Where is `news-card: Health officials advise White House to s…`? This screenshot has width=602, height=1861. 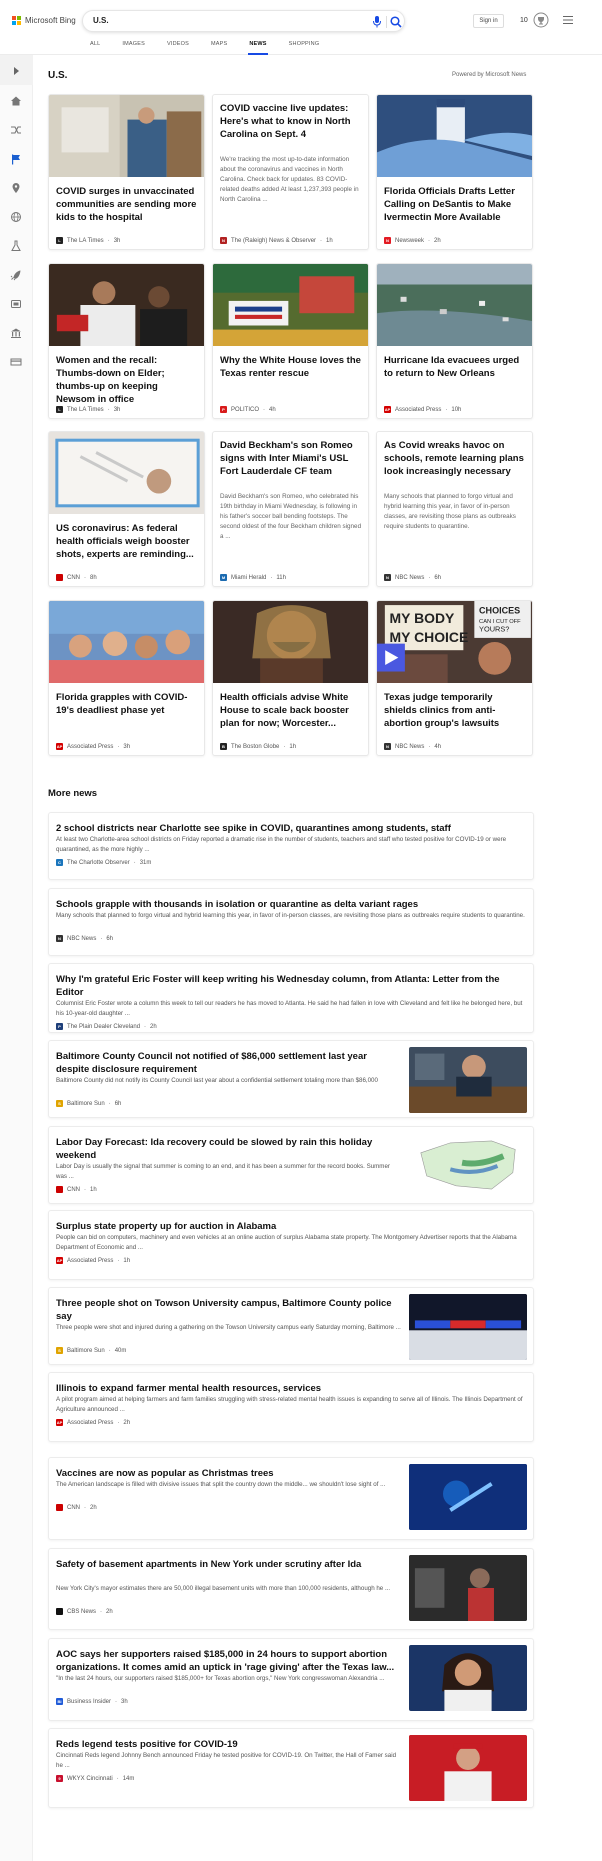 news-card: Health officials advise White House to s… is located at coordinates (290, 678).